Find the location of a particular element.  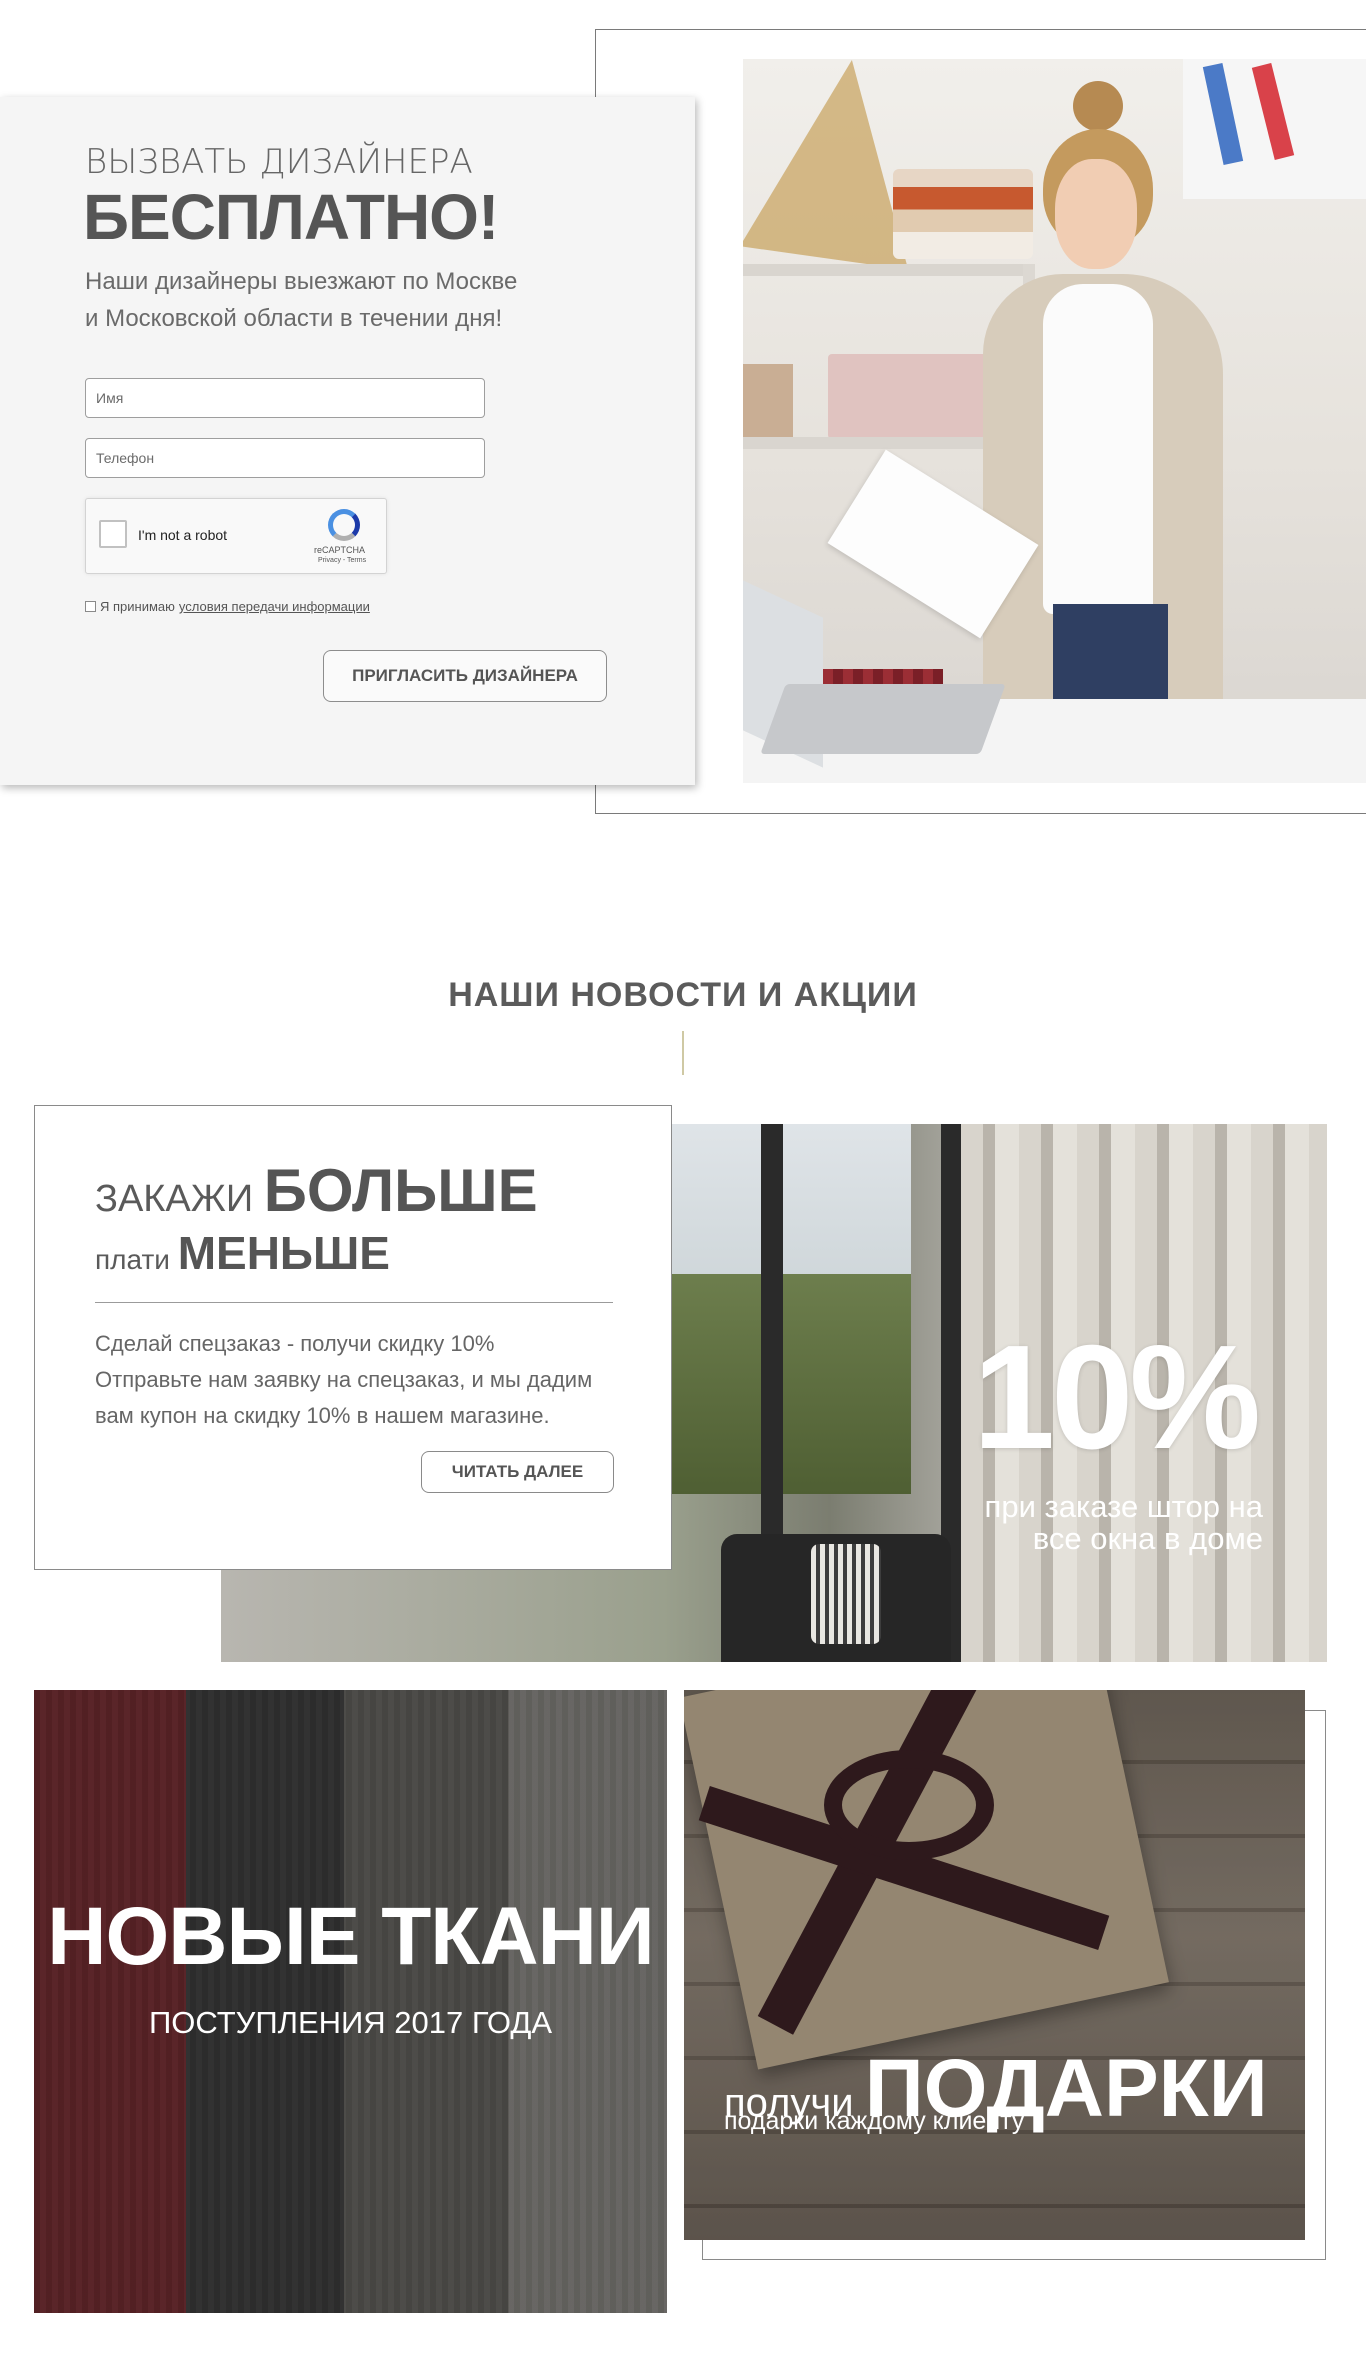

news-title-divider is located at coordinates (683, 1053).